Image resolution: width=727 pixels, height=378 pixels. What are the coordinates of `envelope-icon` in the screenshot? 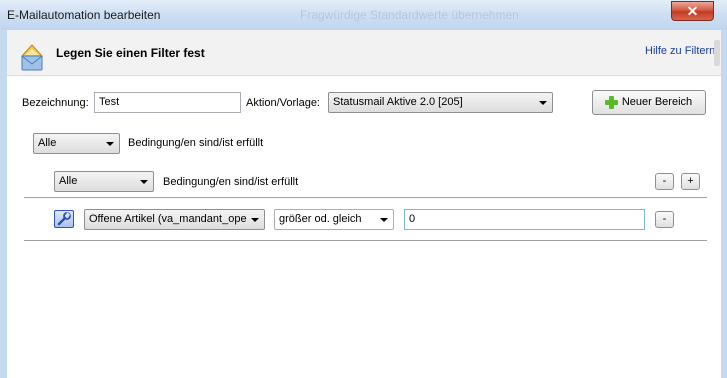 It's located at (32, 57).